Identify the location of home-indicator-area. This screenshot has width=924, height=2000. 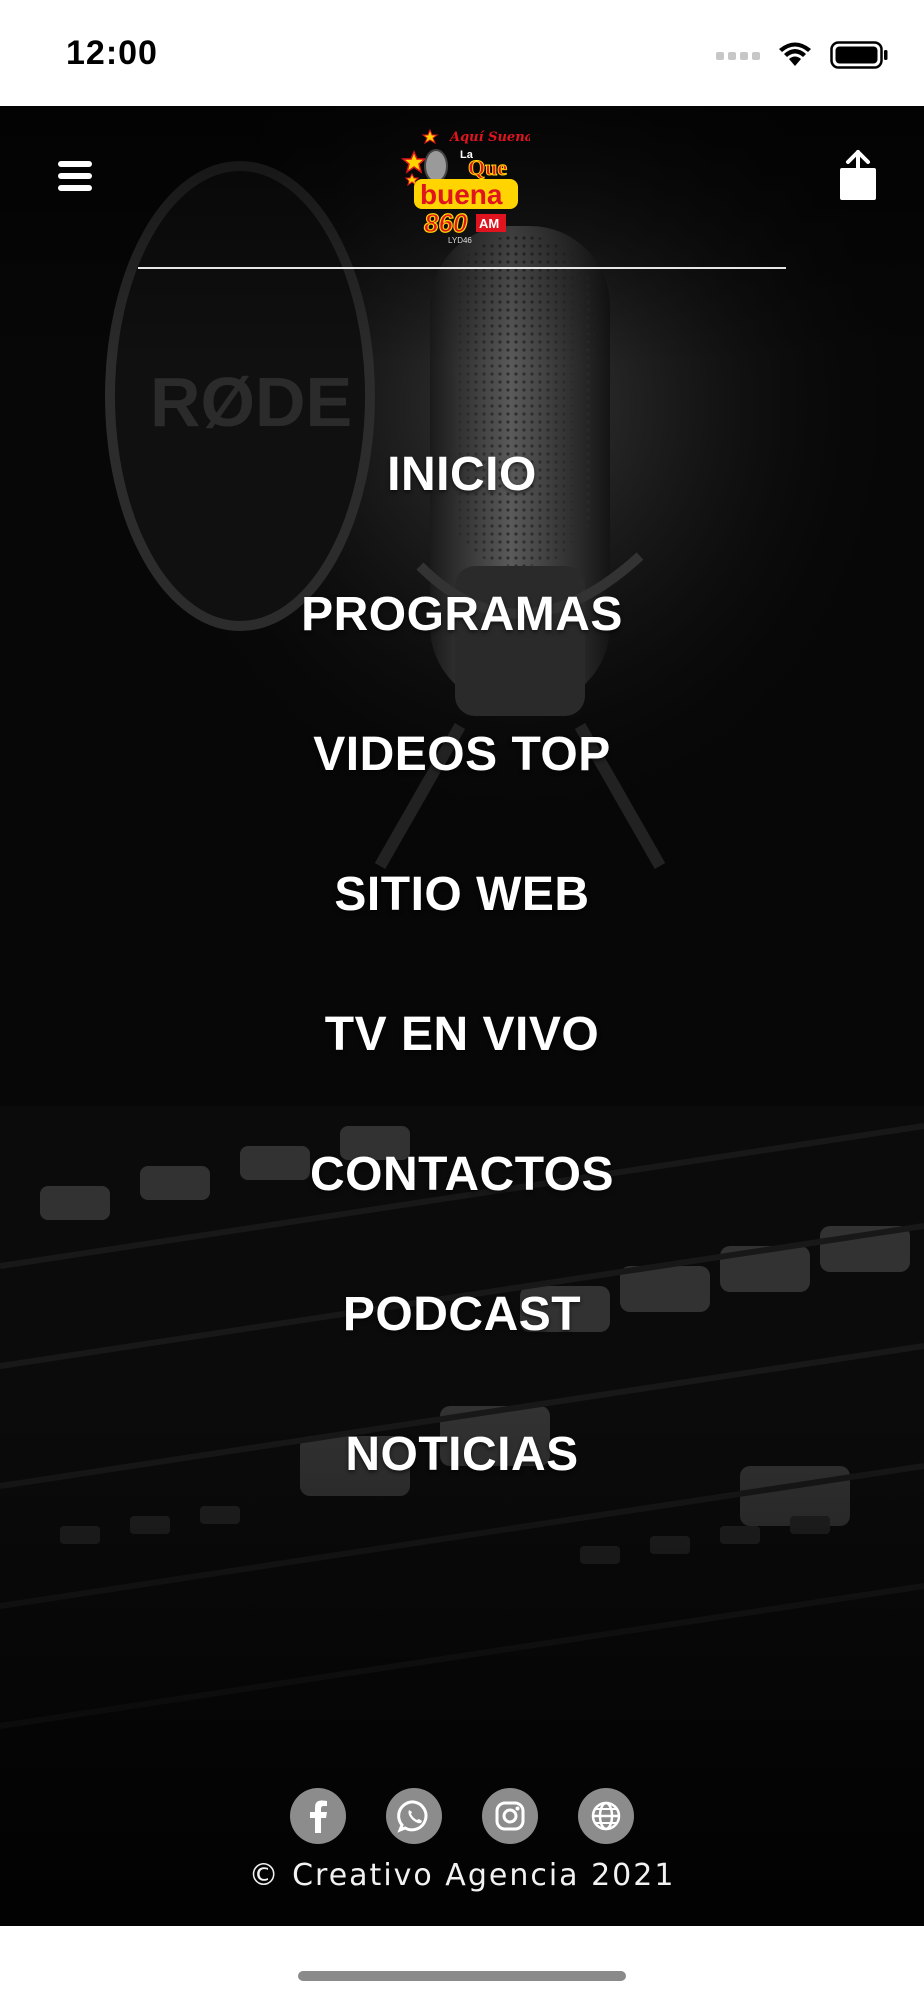
(462, 1963).